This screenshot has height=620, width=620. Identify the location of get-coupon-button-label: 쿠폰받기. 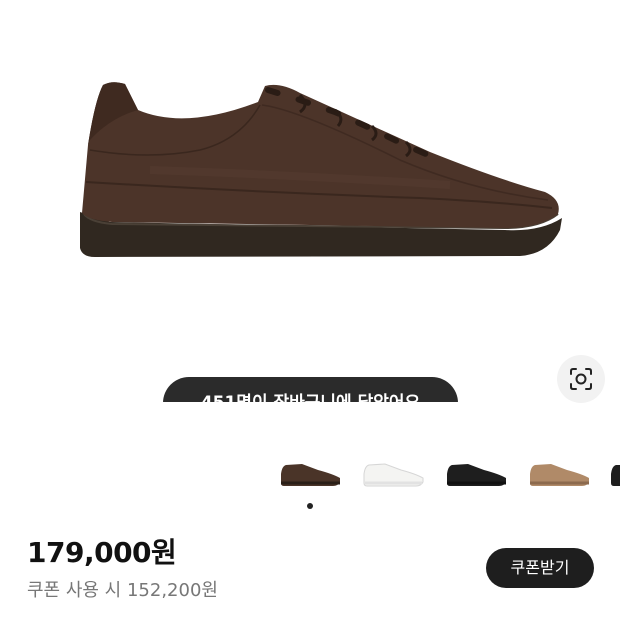
(540, 567).